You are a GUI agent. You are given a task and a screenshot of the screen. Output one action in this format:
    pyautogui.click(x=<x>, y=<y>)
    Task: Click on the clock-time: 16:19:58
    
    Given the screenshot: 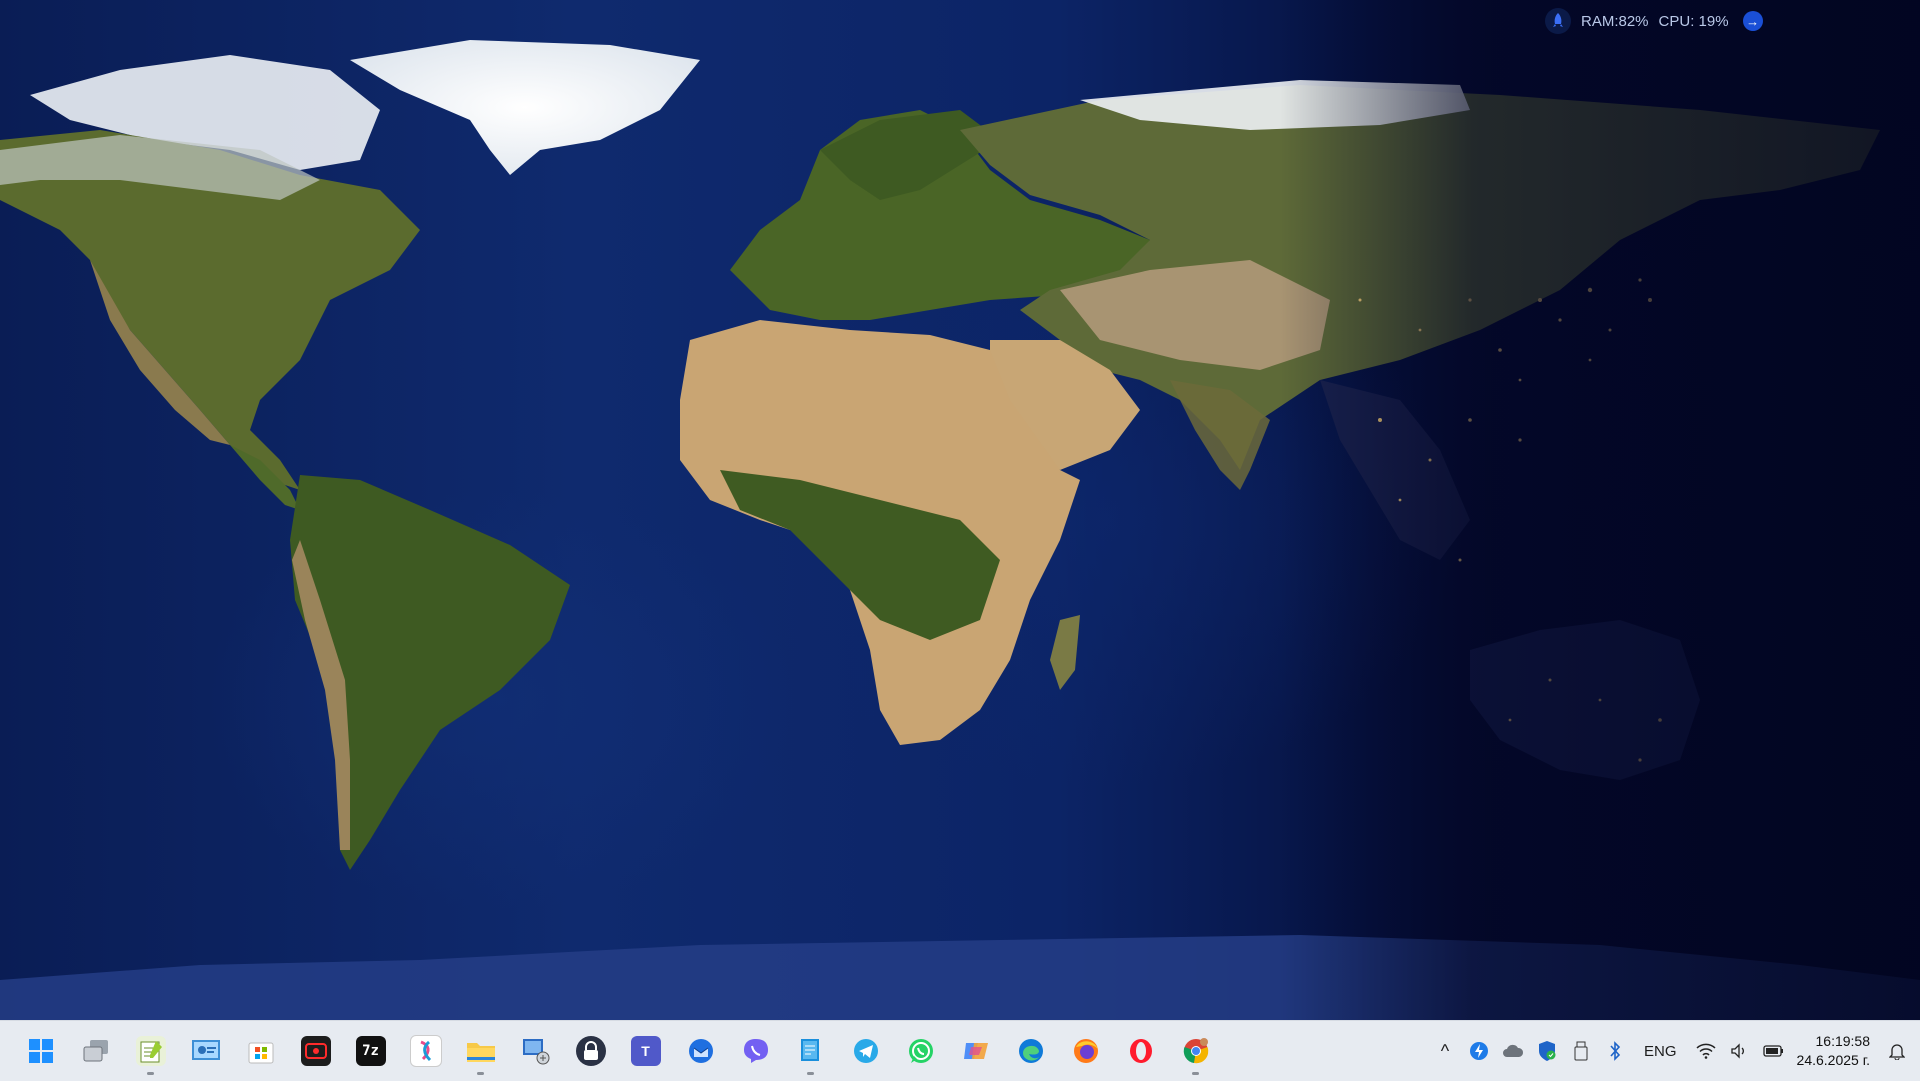 What is the action you would take?
    pyautogui.click(x=1843, y=1041)
    